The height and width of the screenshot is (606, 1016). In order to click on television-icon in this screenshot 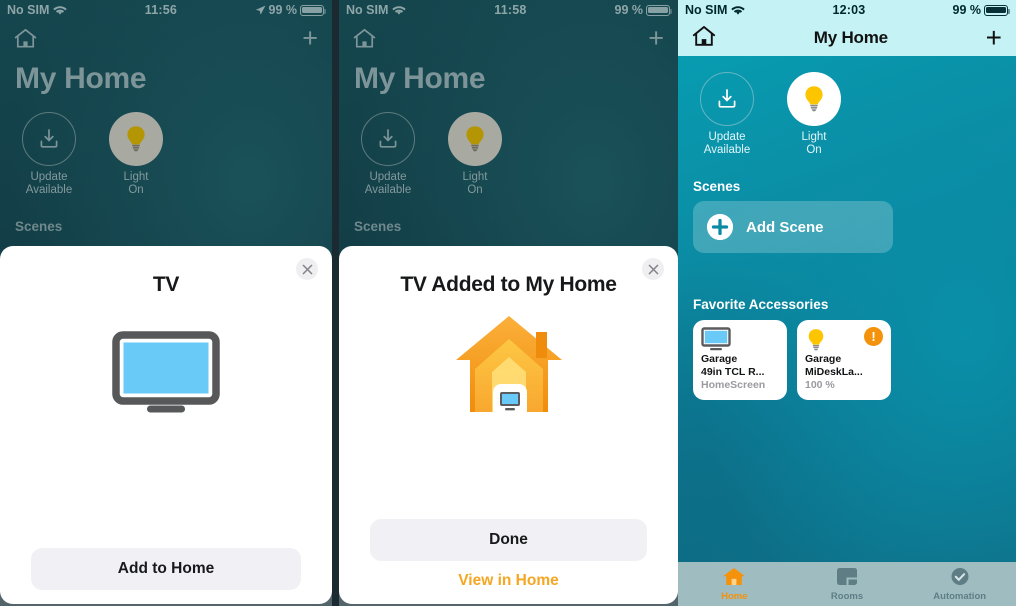, I will do `click(166, 373)`.